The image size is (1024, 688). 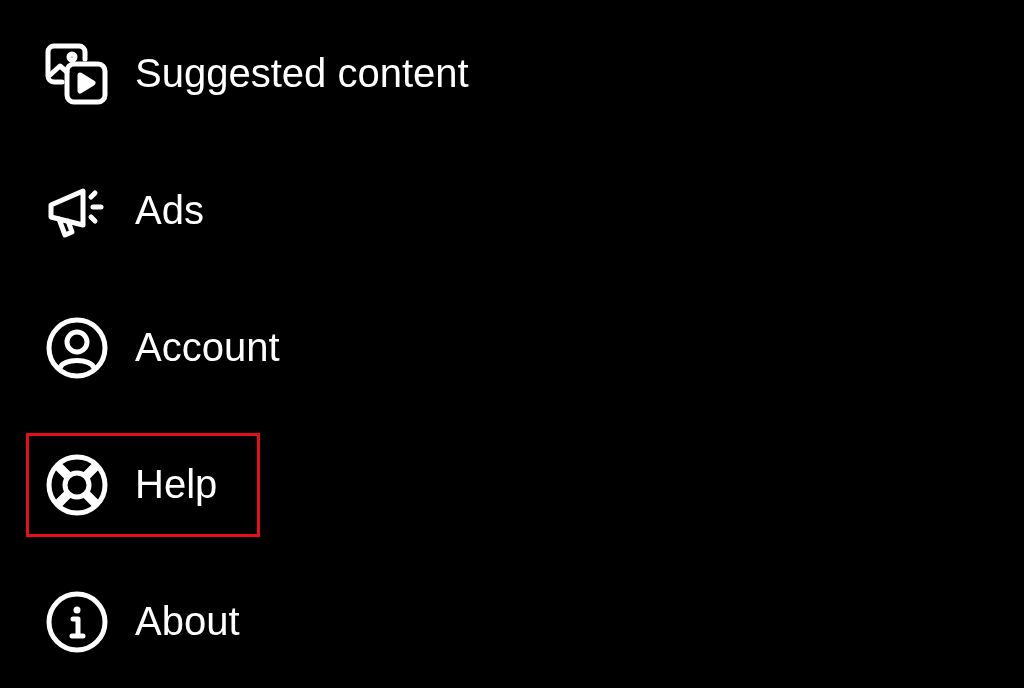 I want to click on account-icon, so click(x=77, y=347).